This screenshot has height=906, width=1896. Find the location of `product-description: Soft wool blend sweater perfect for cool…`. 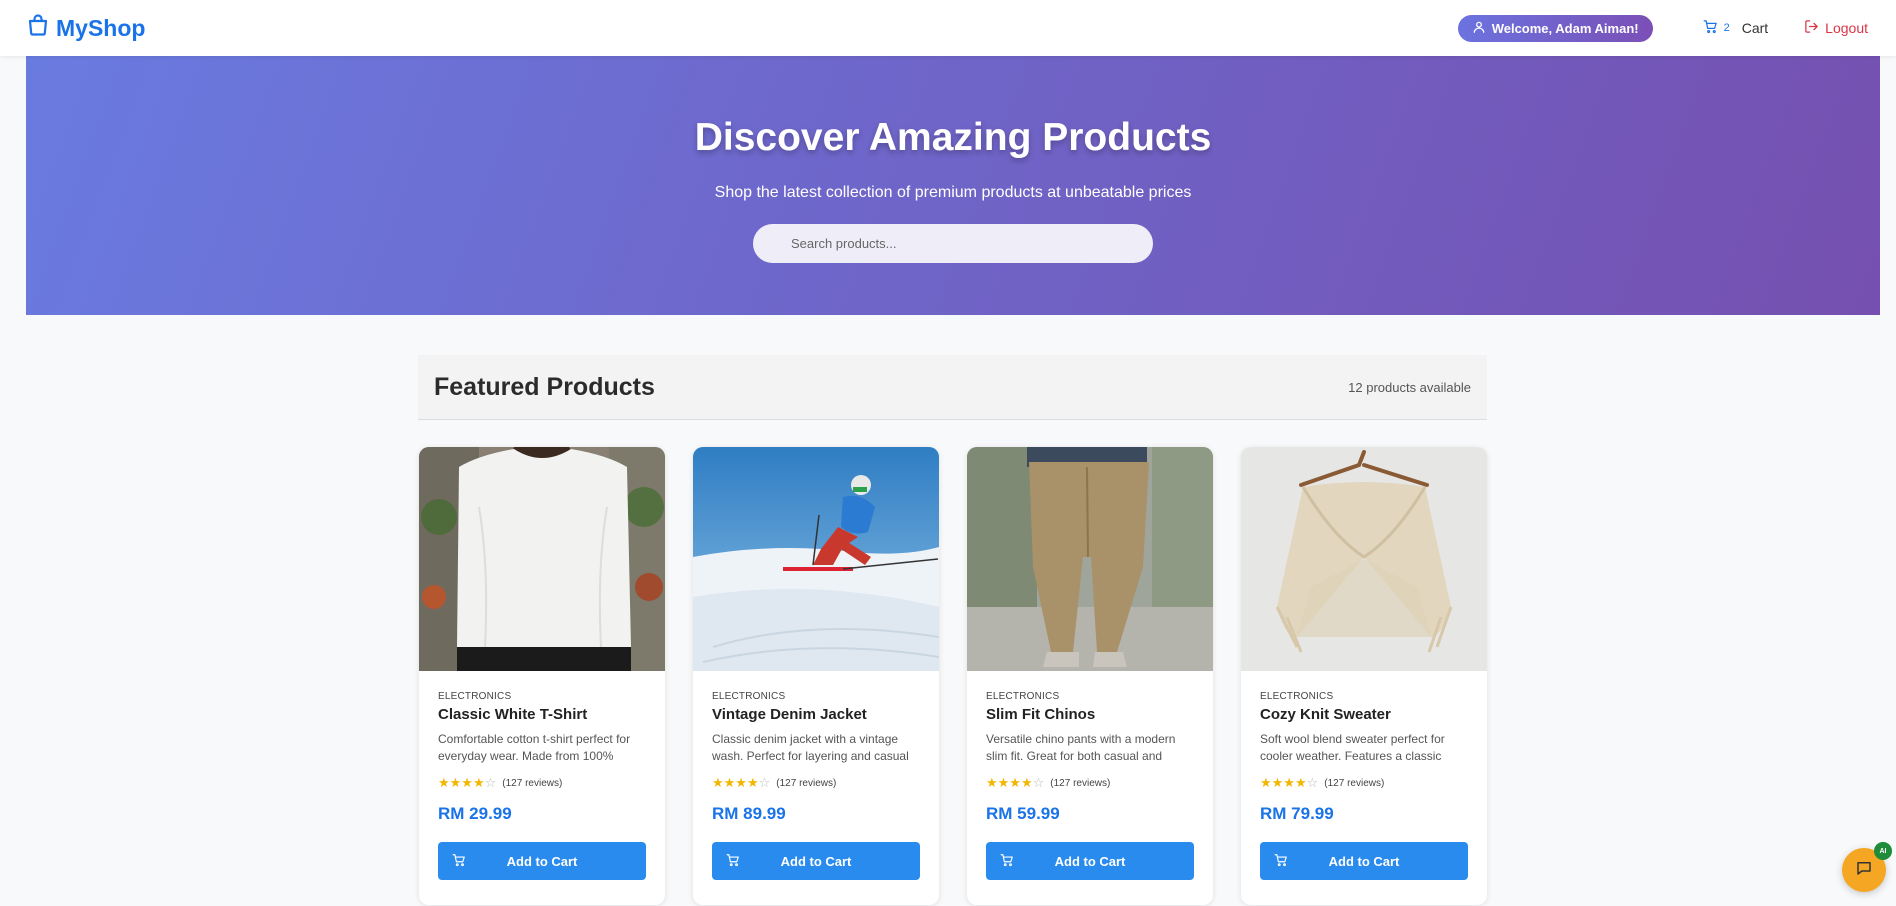

product-description: Soft wool blend sweater perfect for cool… is located at coordinates (1352, 747).